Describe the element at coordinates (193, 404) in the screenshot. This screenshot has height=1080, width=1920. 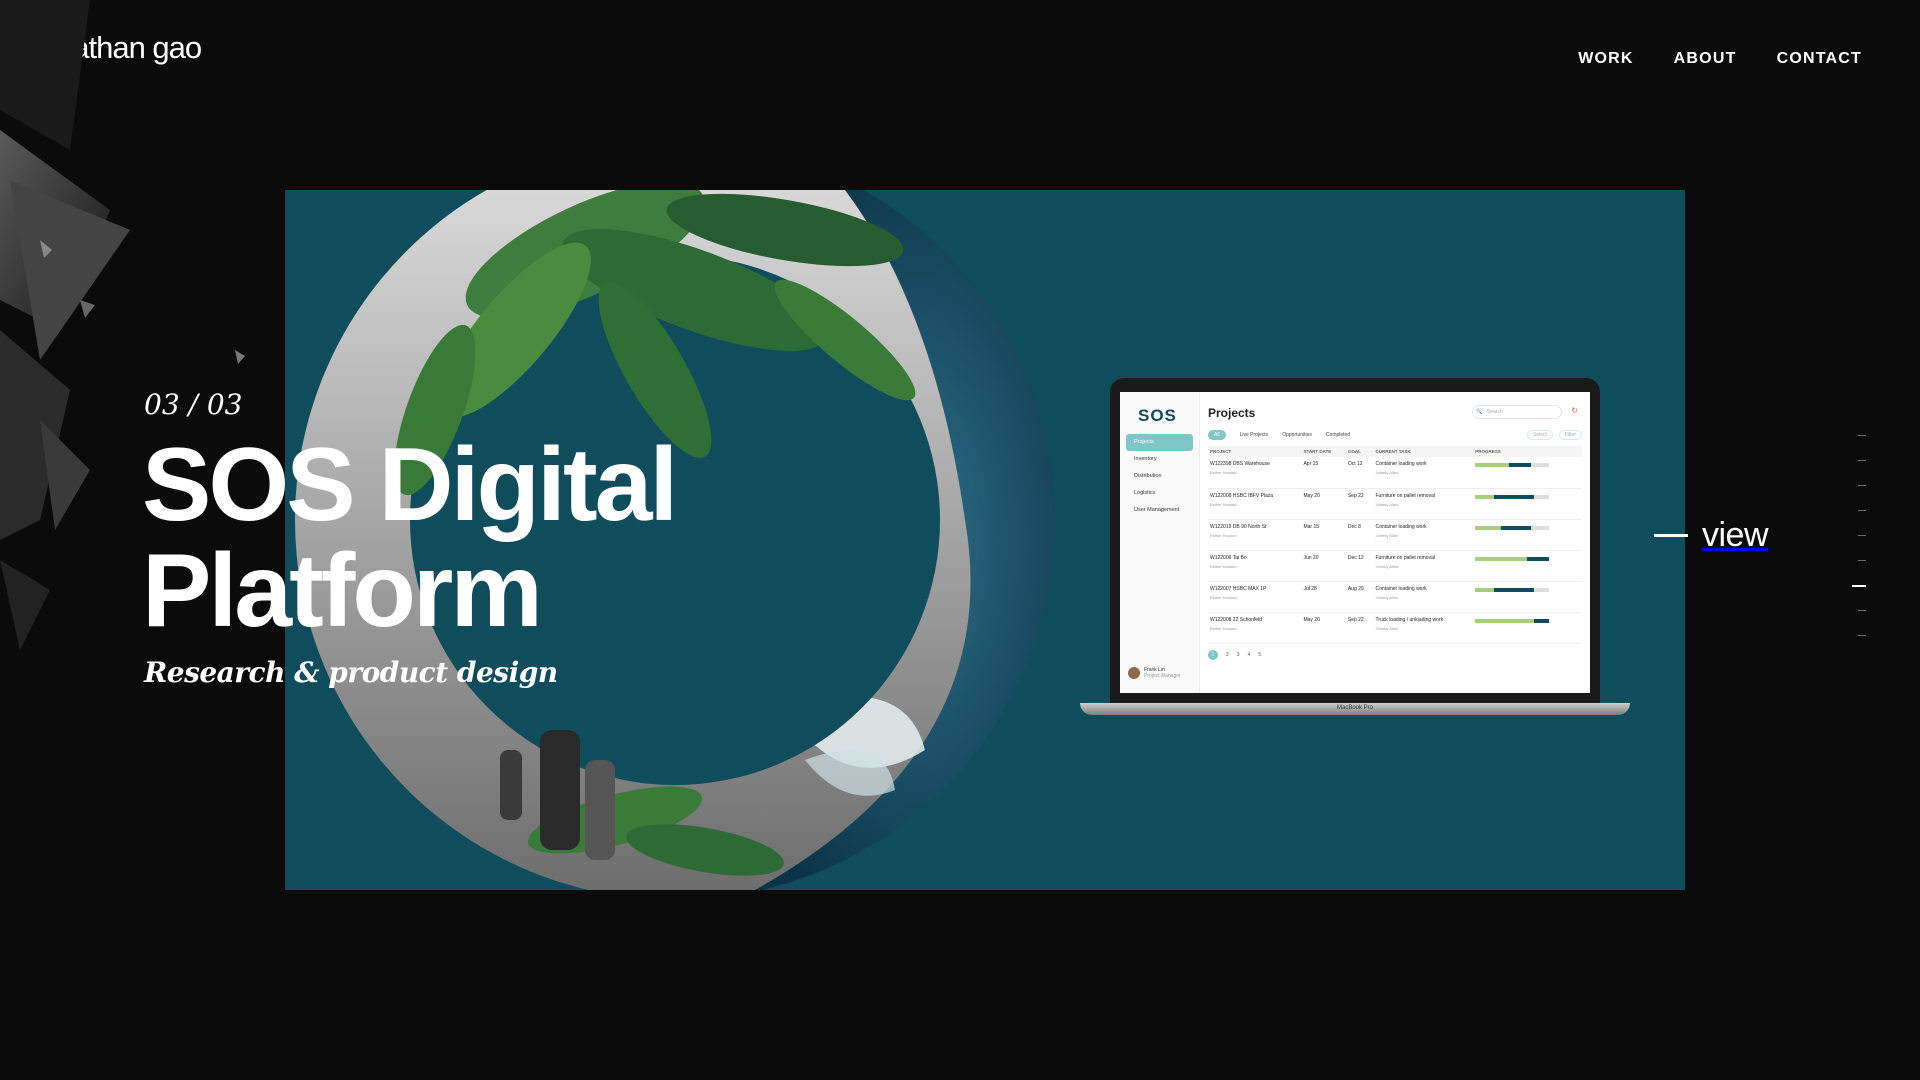
I see `project-counter: 03 / 03` at that location.